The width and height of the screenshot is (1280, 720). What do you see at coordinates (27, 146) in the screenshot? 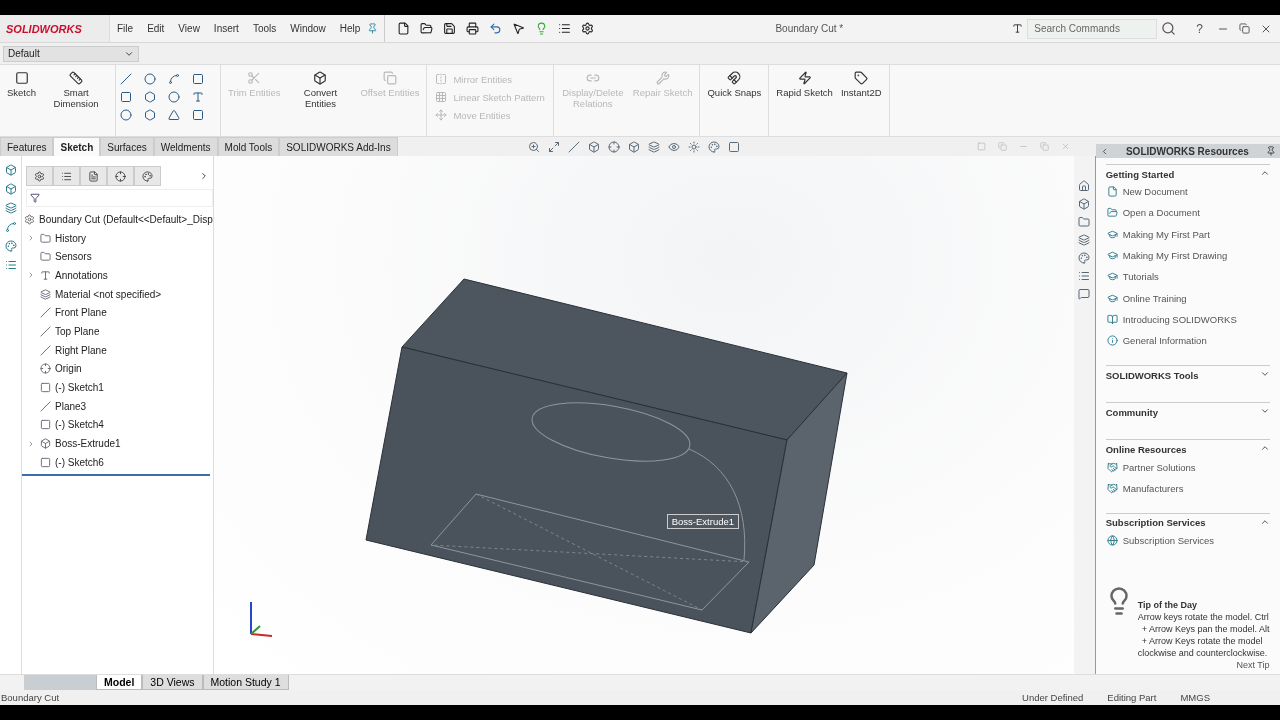
I see `command-tab: Features` at bounding box center [27, 146].